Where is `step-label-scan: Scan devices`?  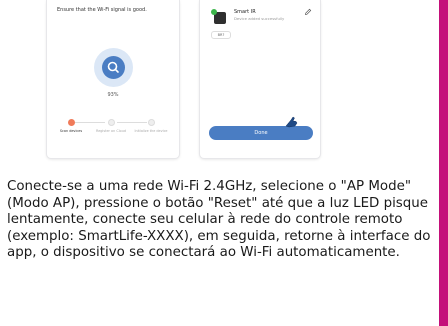
step-label-scan: Scan devices is located at coordinates (71, 131).